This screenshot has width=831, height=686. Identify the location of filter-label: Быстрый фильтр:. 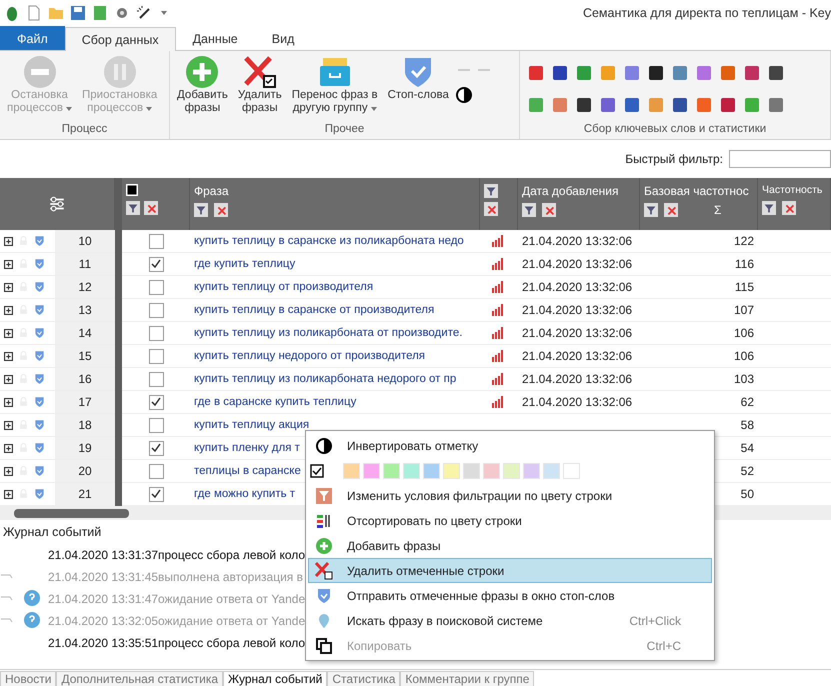
(674, 159).